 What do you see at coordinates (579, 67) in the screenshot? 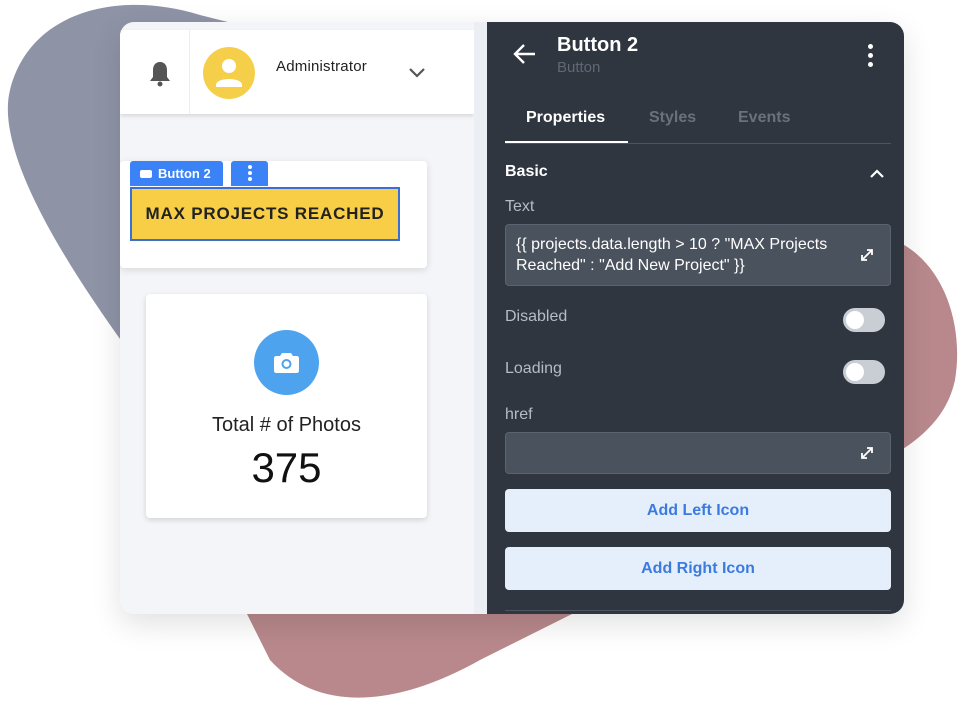
I see `panel-subtitle: Button` at bounding box center [579, 67].